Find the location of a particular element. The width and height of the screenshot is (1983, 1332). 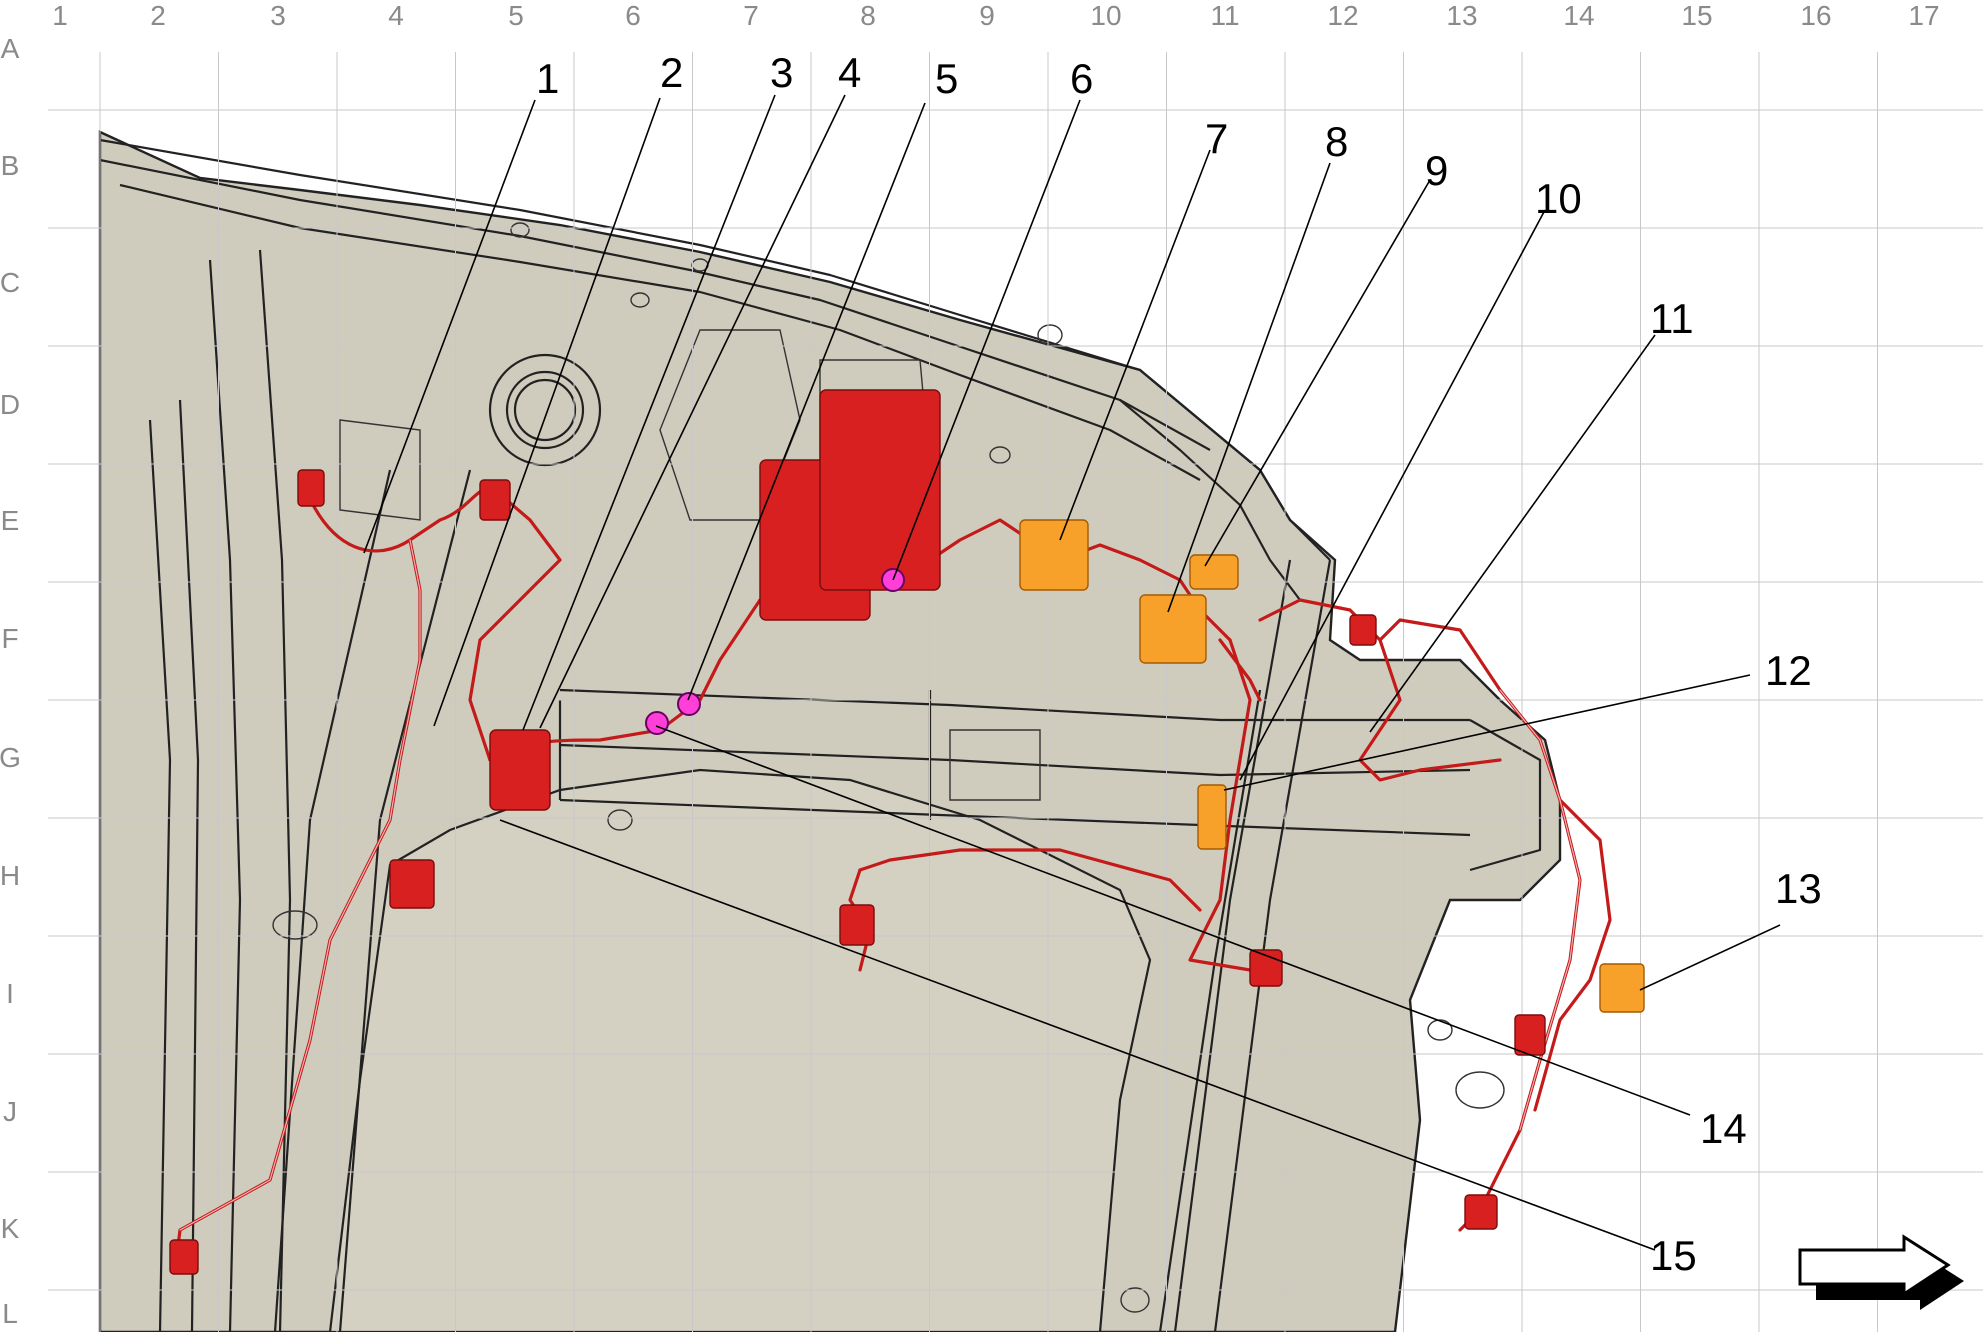

callout-5: 5 is located at coordinates (946, 78).